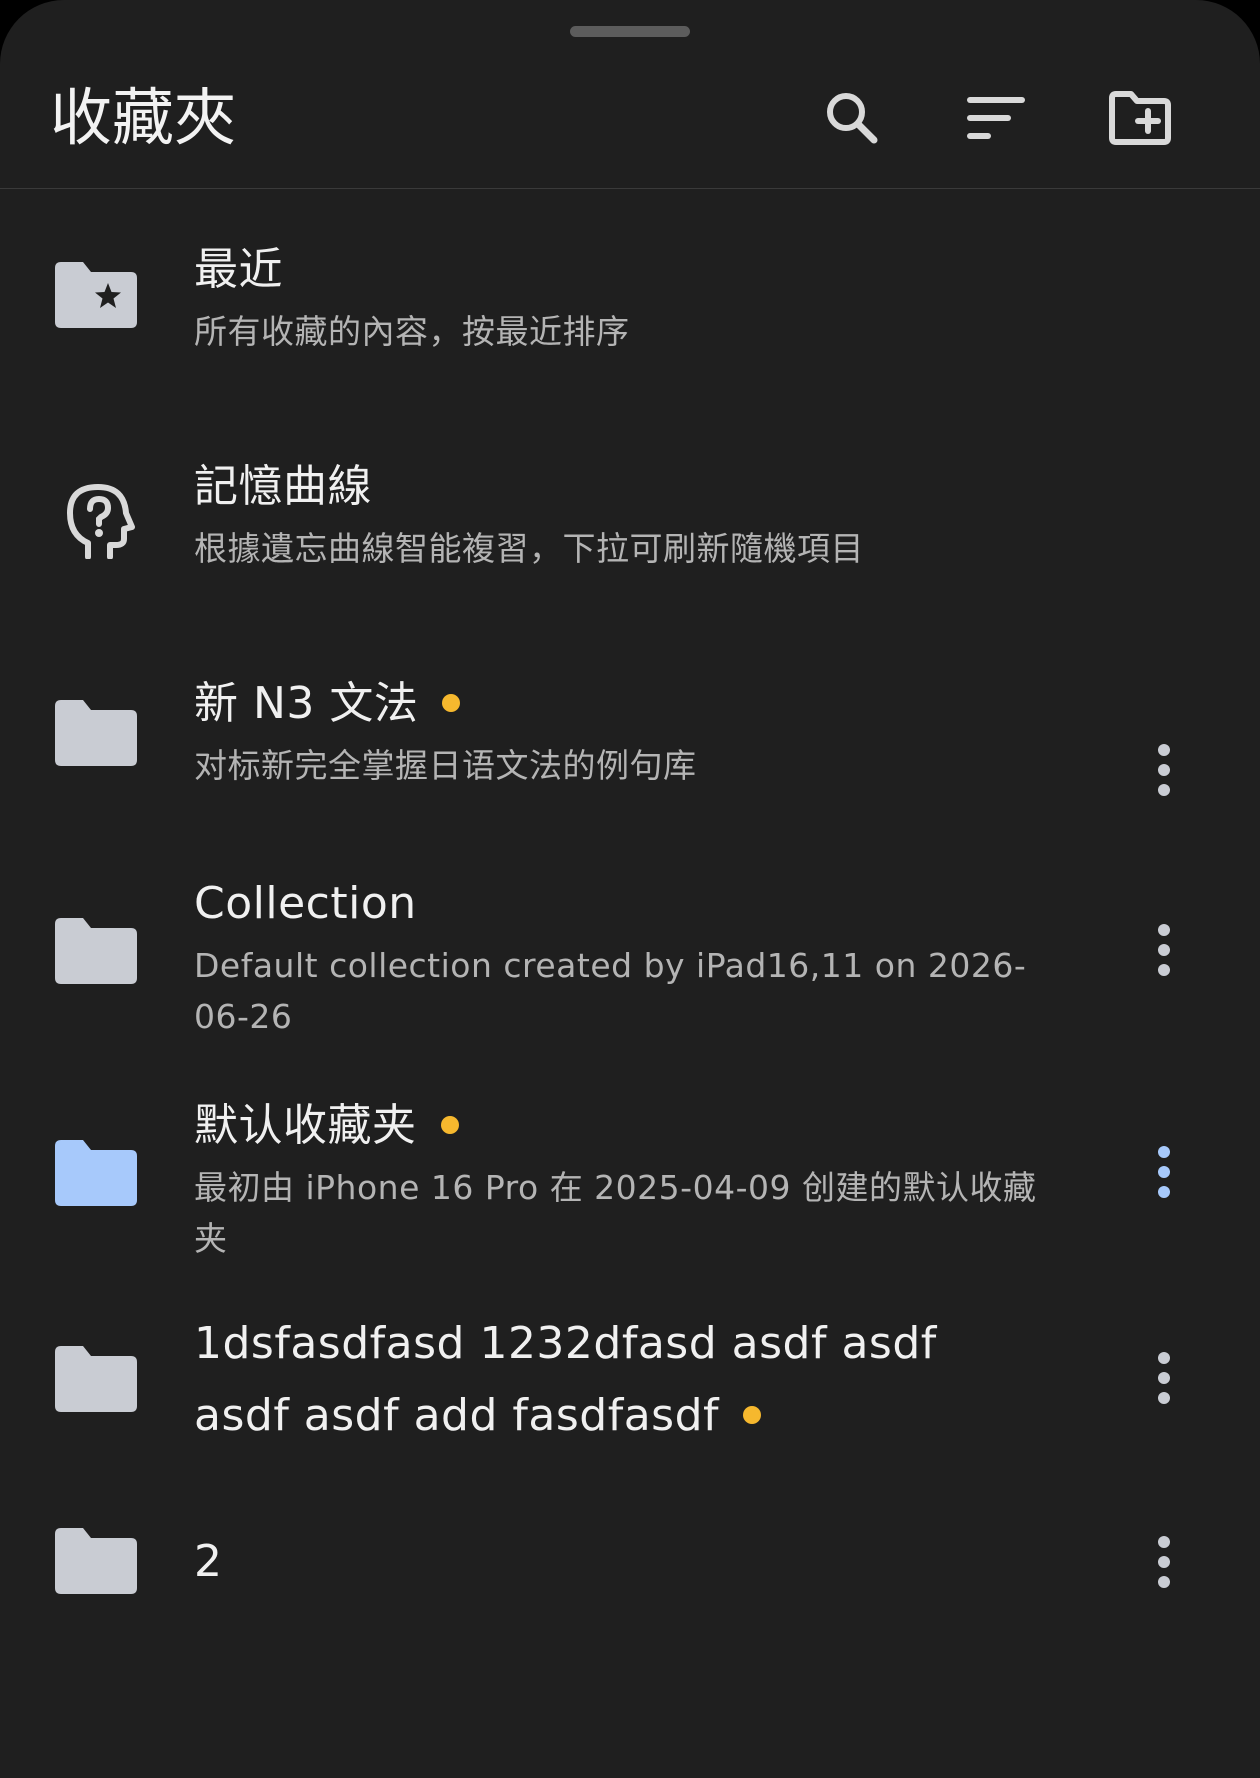 The width and height of the screenshot is (1260, 1778). I want to click on search-icon, so click(852, 118).